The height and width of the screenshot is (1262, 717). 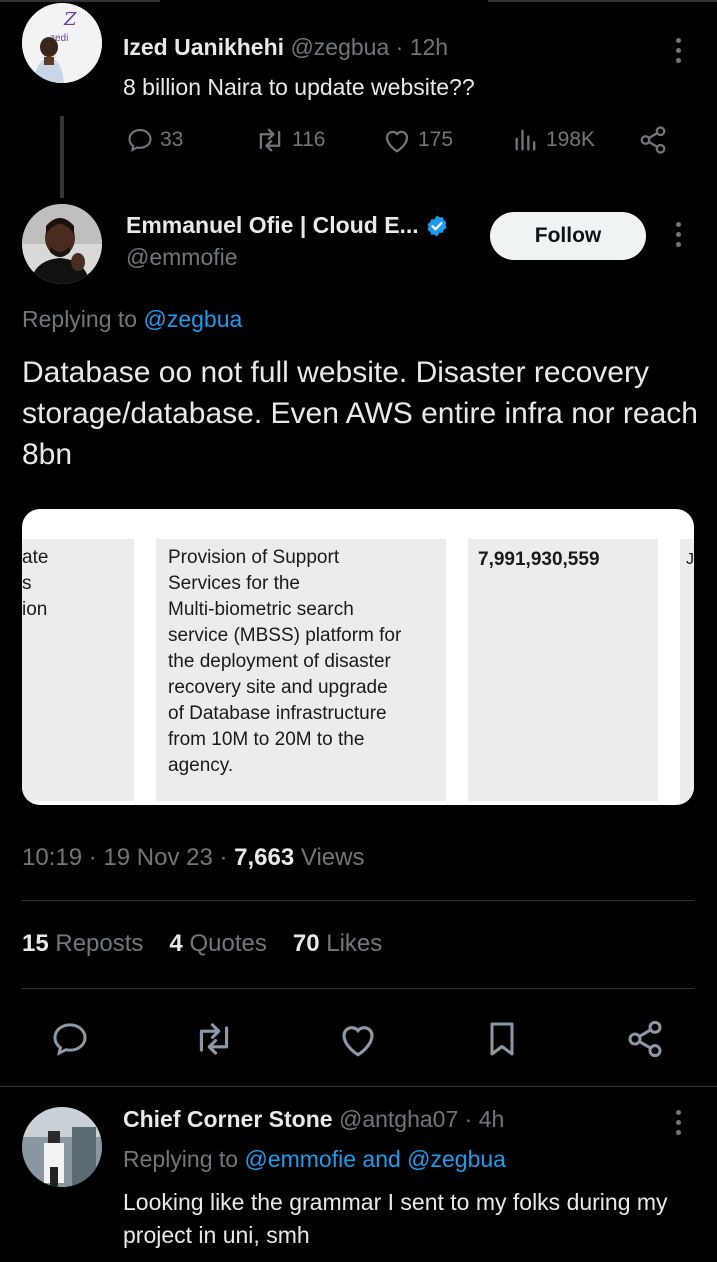 I want to click on reposts-label: Reposts, so click(x=99, y=943).